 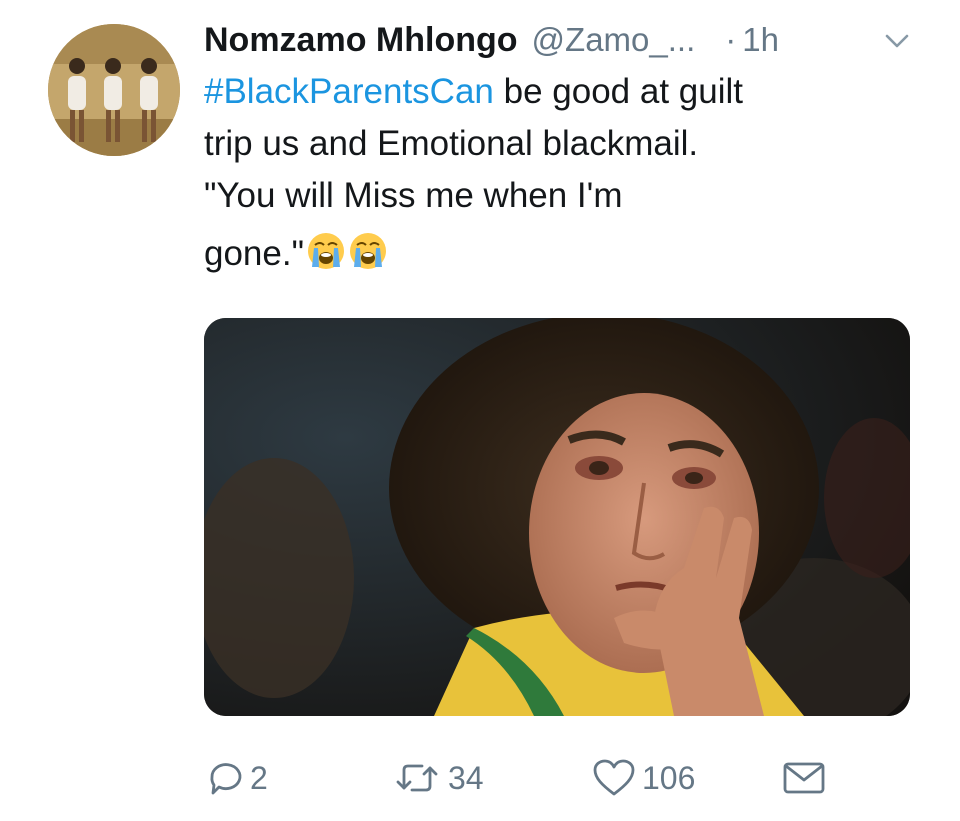 What do you see at coordinates (554, 254) in the screenshot?
I see `tweet-line-4: gone."` at bounding box center [554, 254].